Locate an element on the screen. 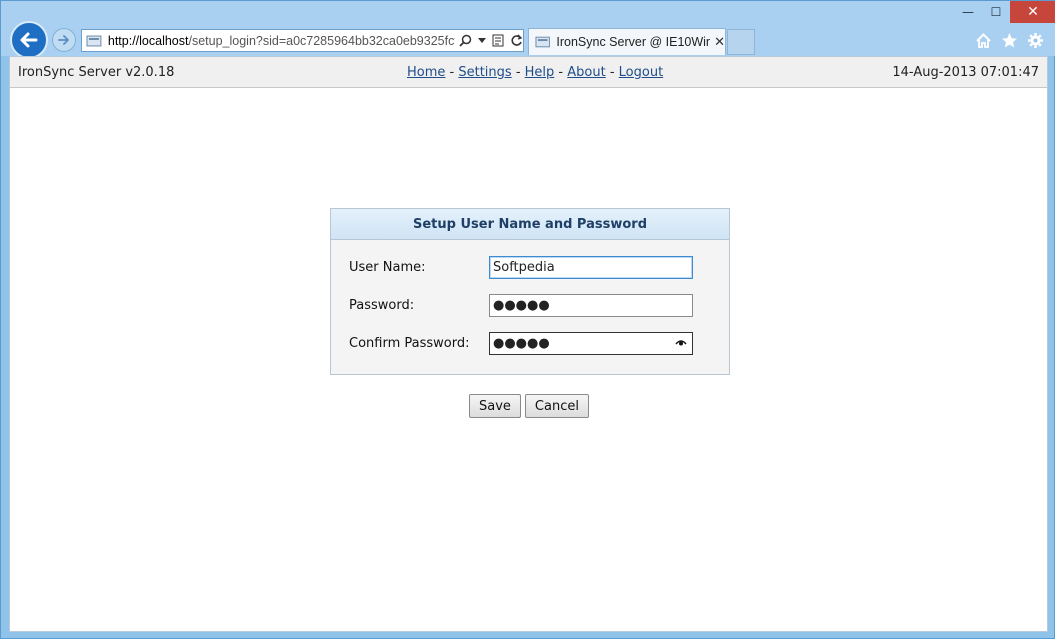 This screenshot has width=1055, height=639. window-controls: — ☐ ✕ is located at coordinates (1004, 12).